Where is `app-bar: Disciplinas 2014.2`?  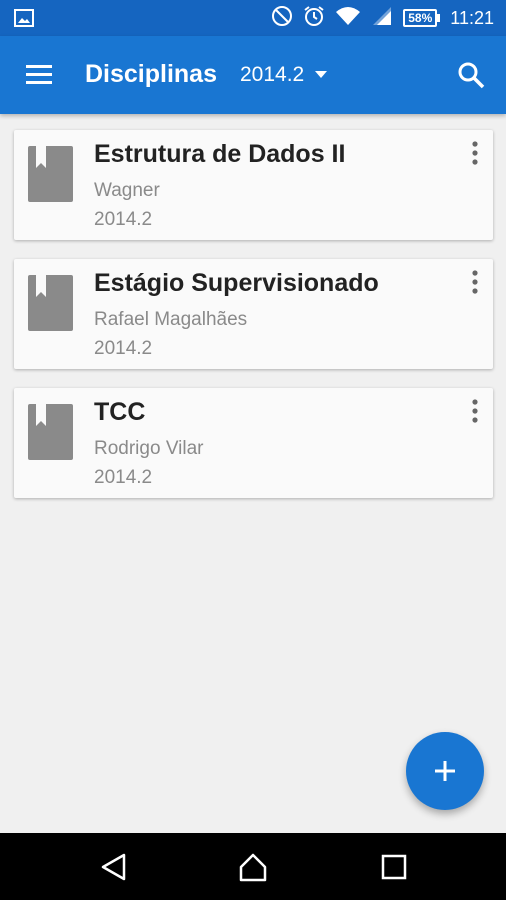
app-bar: Disciplinas 2014.2 is located at coordinates (253, 75).